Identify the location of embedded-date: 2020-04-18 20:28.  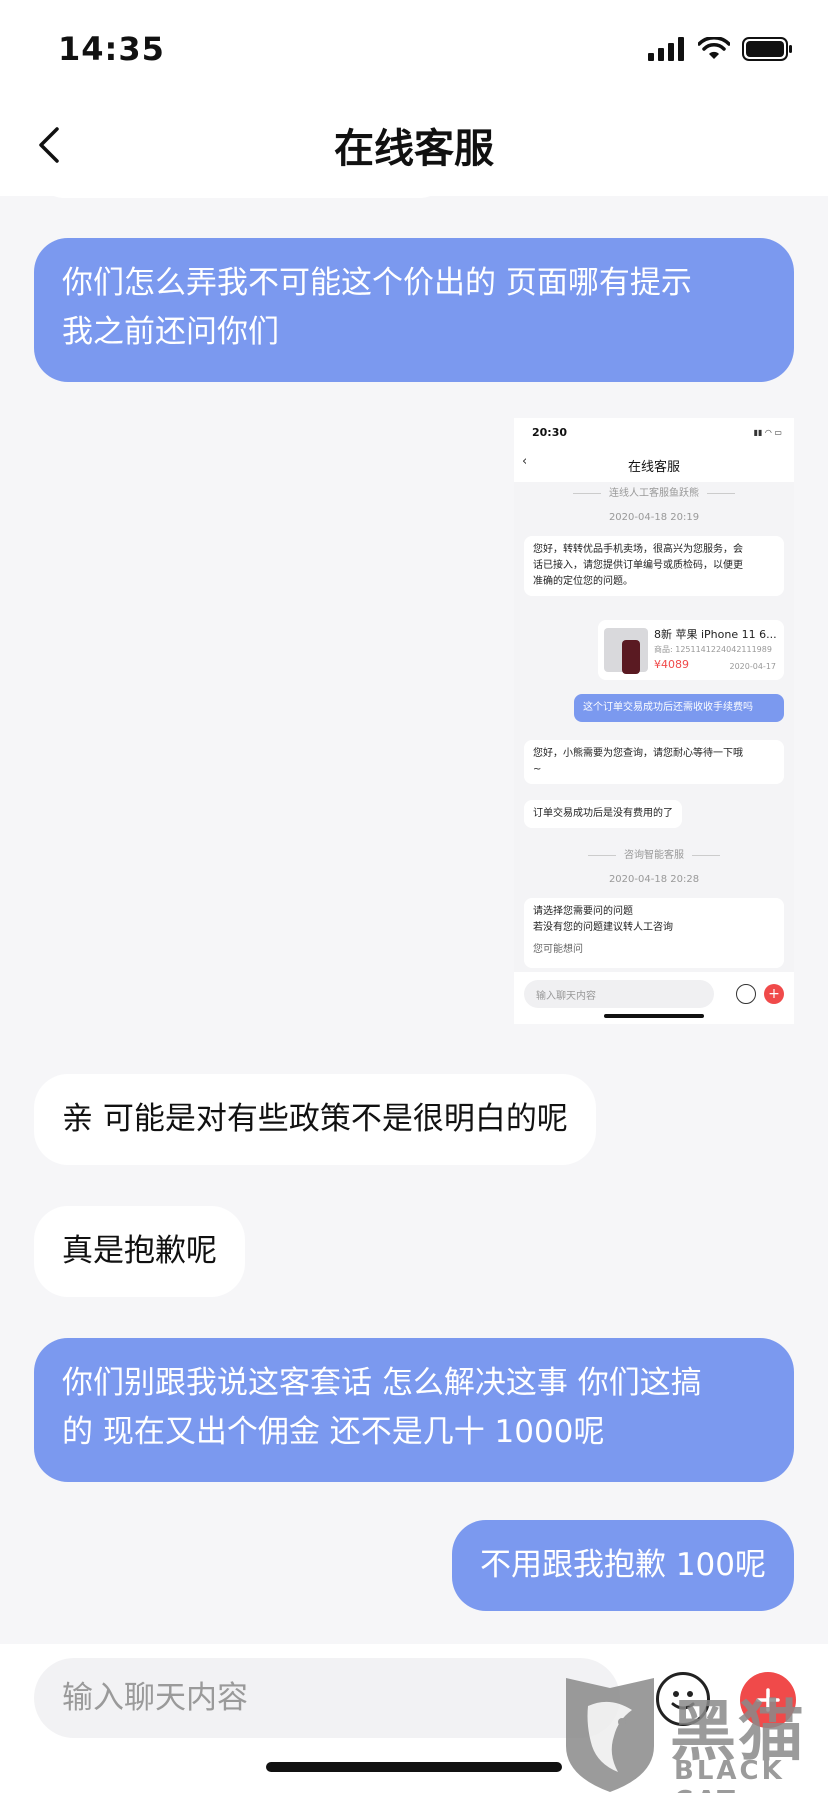
(654, 879).